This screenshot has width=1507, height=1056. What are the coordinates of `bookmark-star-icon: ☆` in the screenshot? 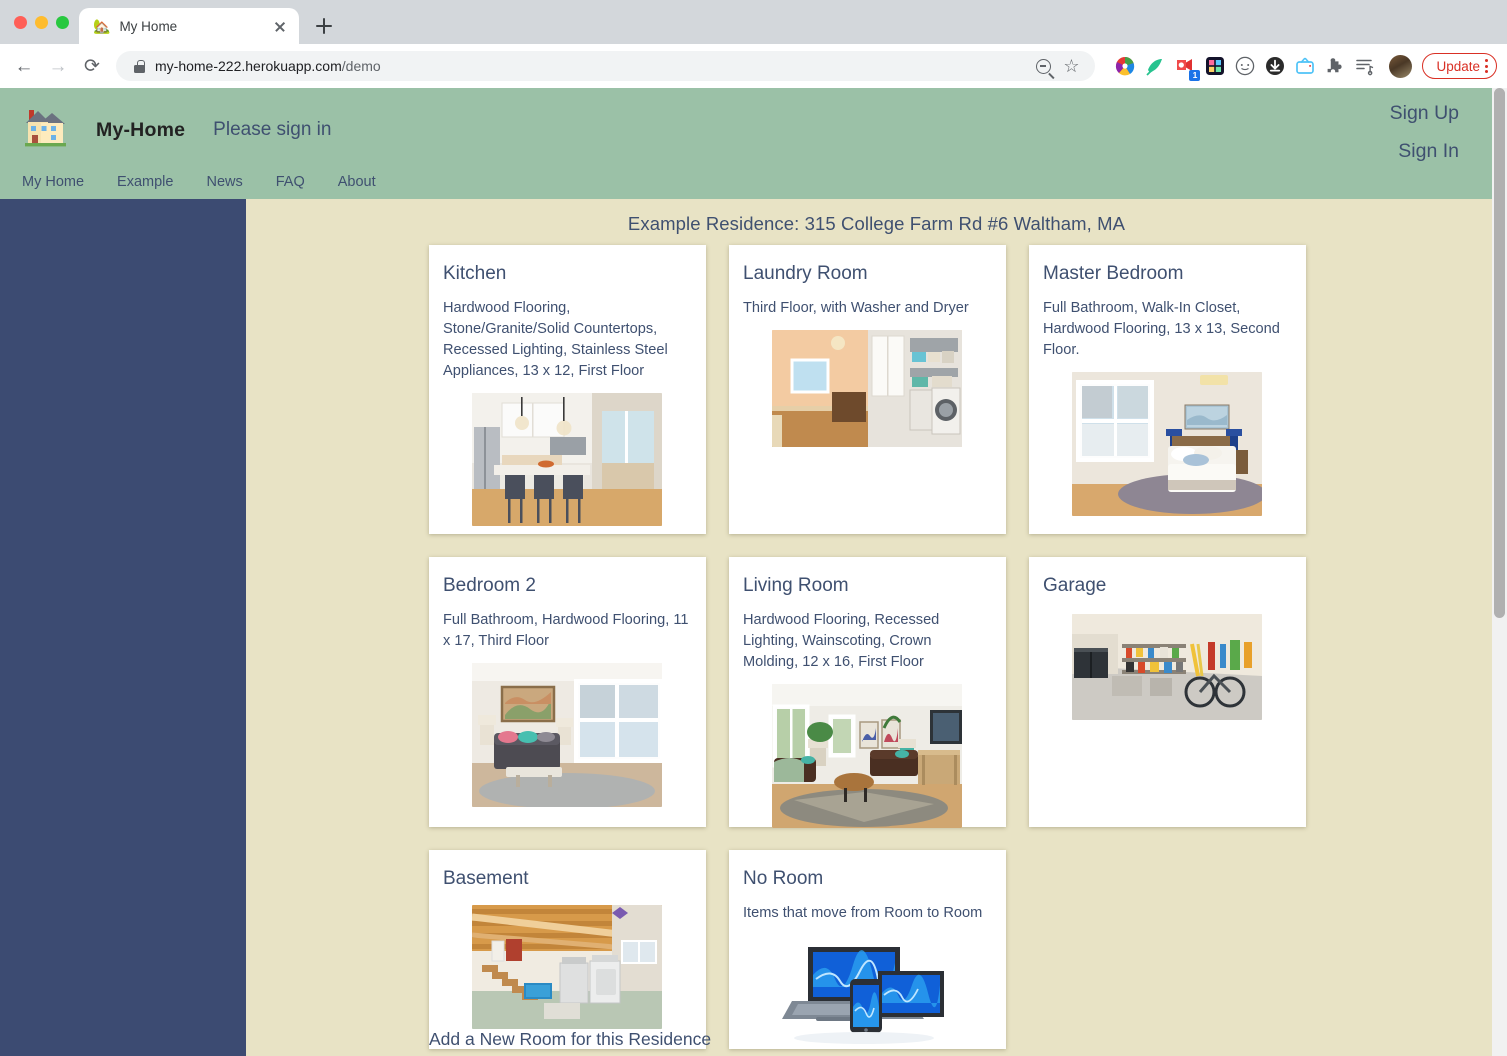 It's located at (1071, 66).